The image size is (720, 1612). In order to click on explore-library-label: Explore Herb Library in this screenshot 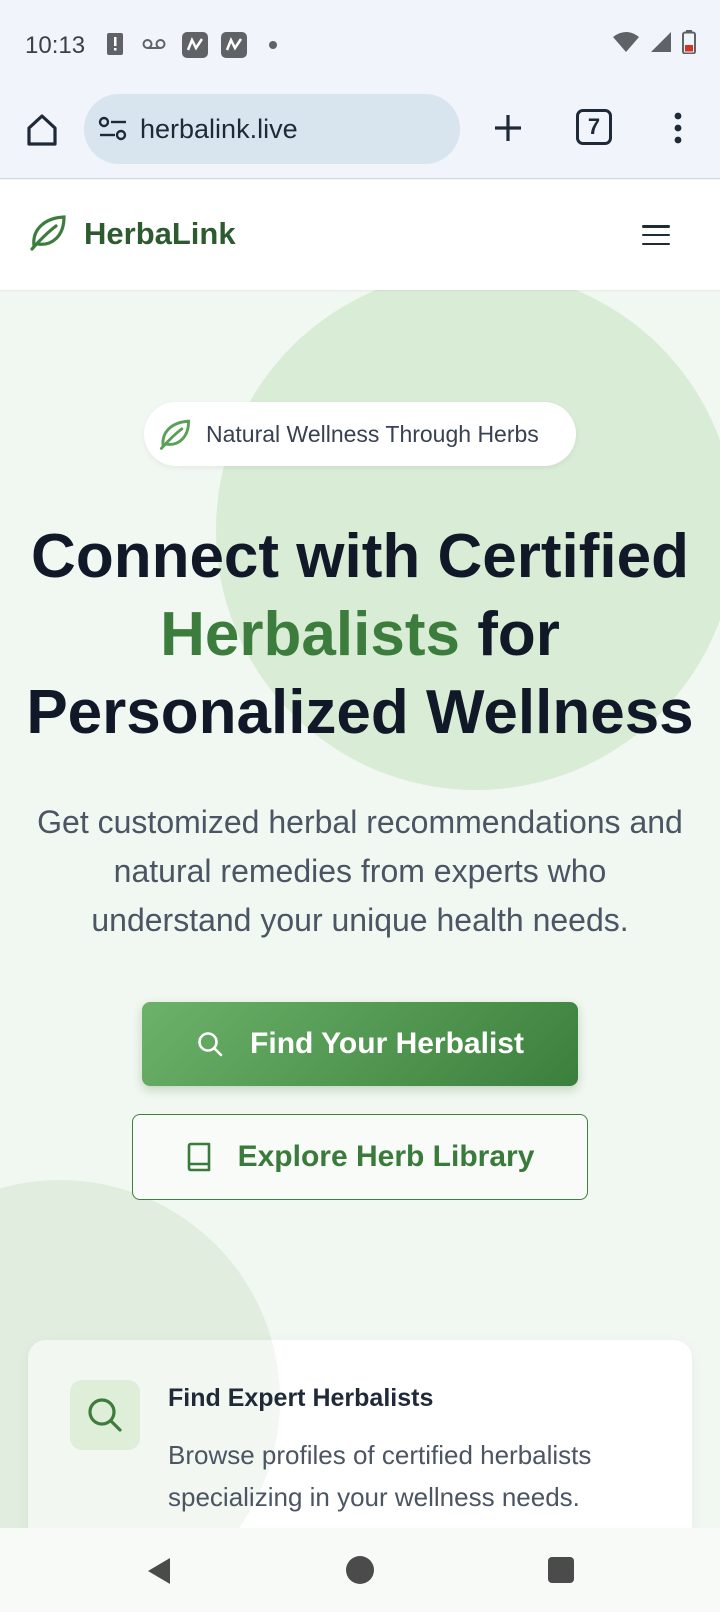, I will do `click(386, 1156)`.